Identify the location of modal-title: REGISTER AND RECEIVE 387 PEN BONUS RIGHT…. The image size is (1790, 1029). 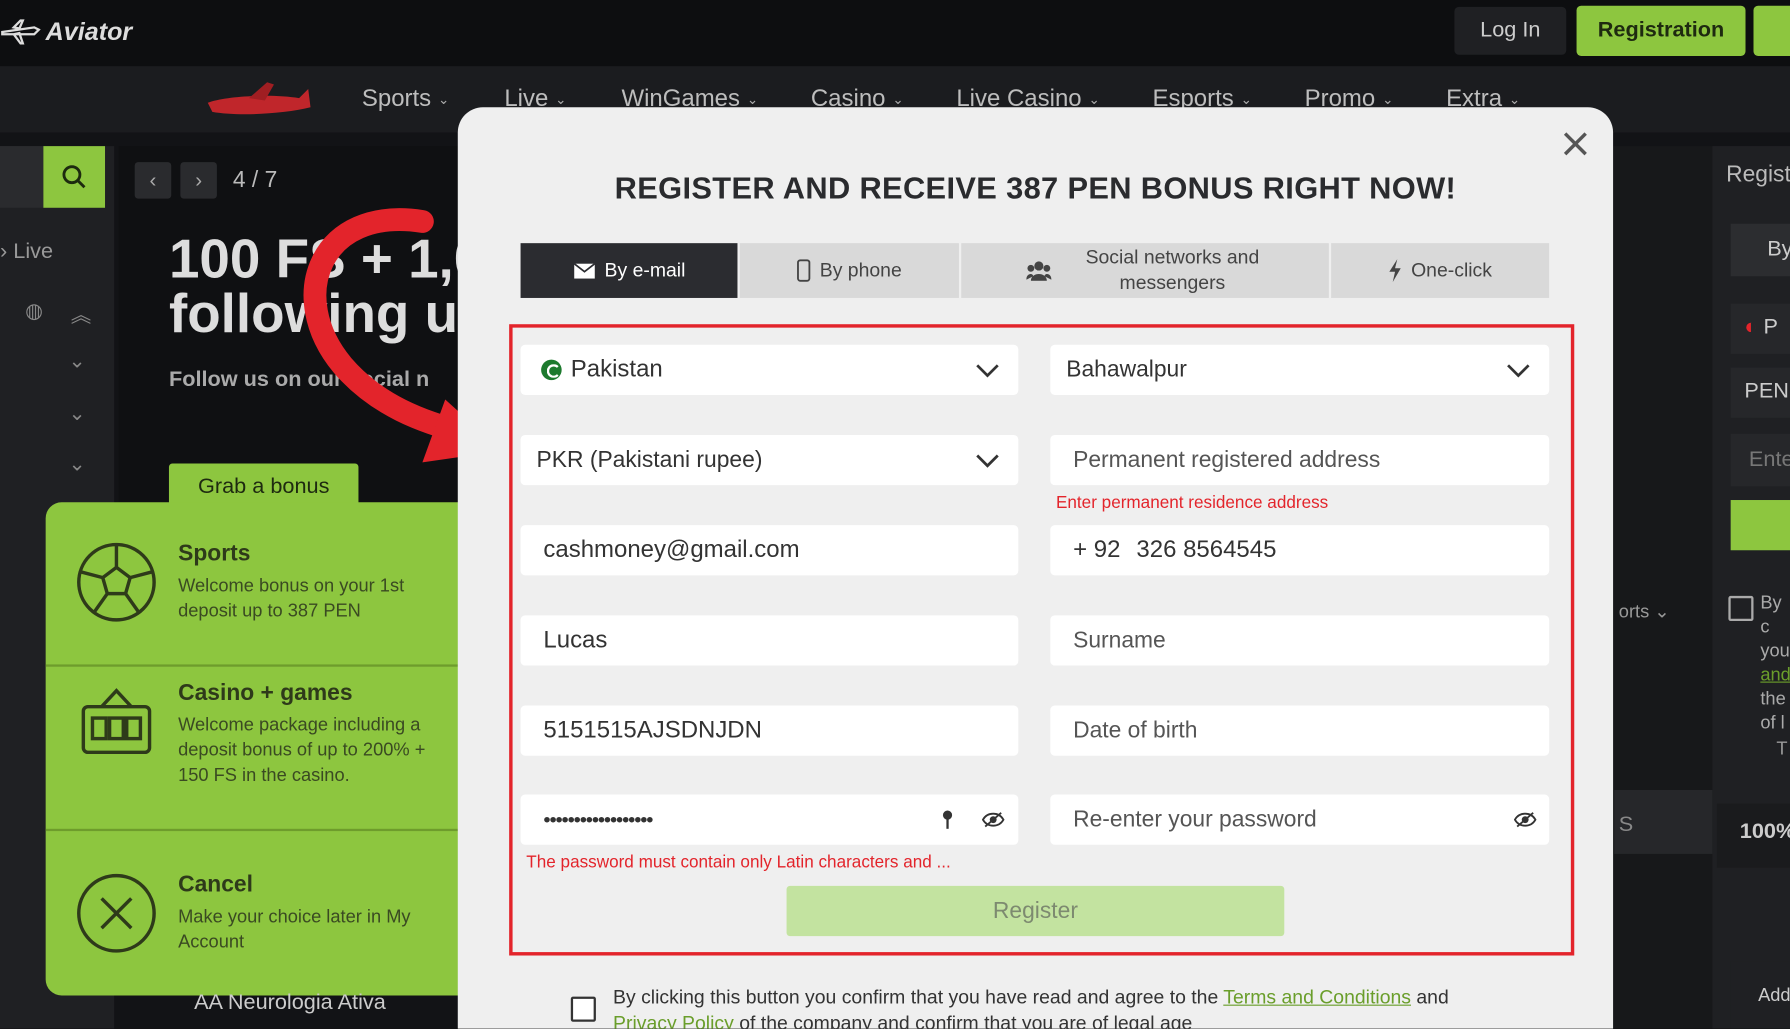
(1035, 188).